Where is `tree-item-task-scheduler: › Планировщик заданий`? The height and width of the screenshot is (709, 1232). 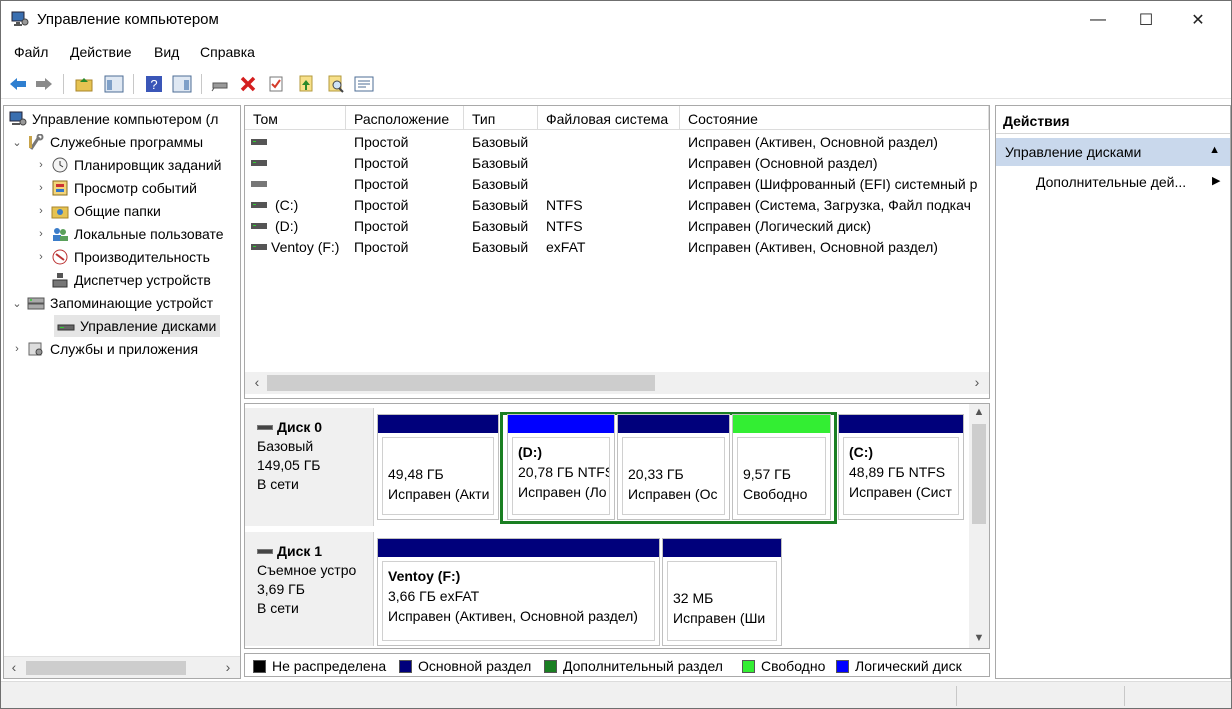
tree-item-task-scheduler: › Планировщик заданий is located at coordinates (127, 165).